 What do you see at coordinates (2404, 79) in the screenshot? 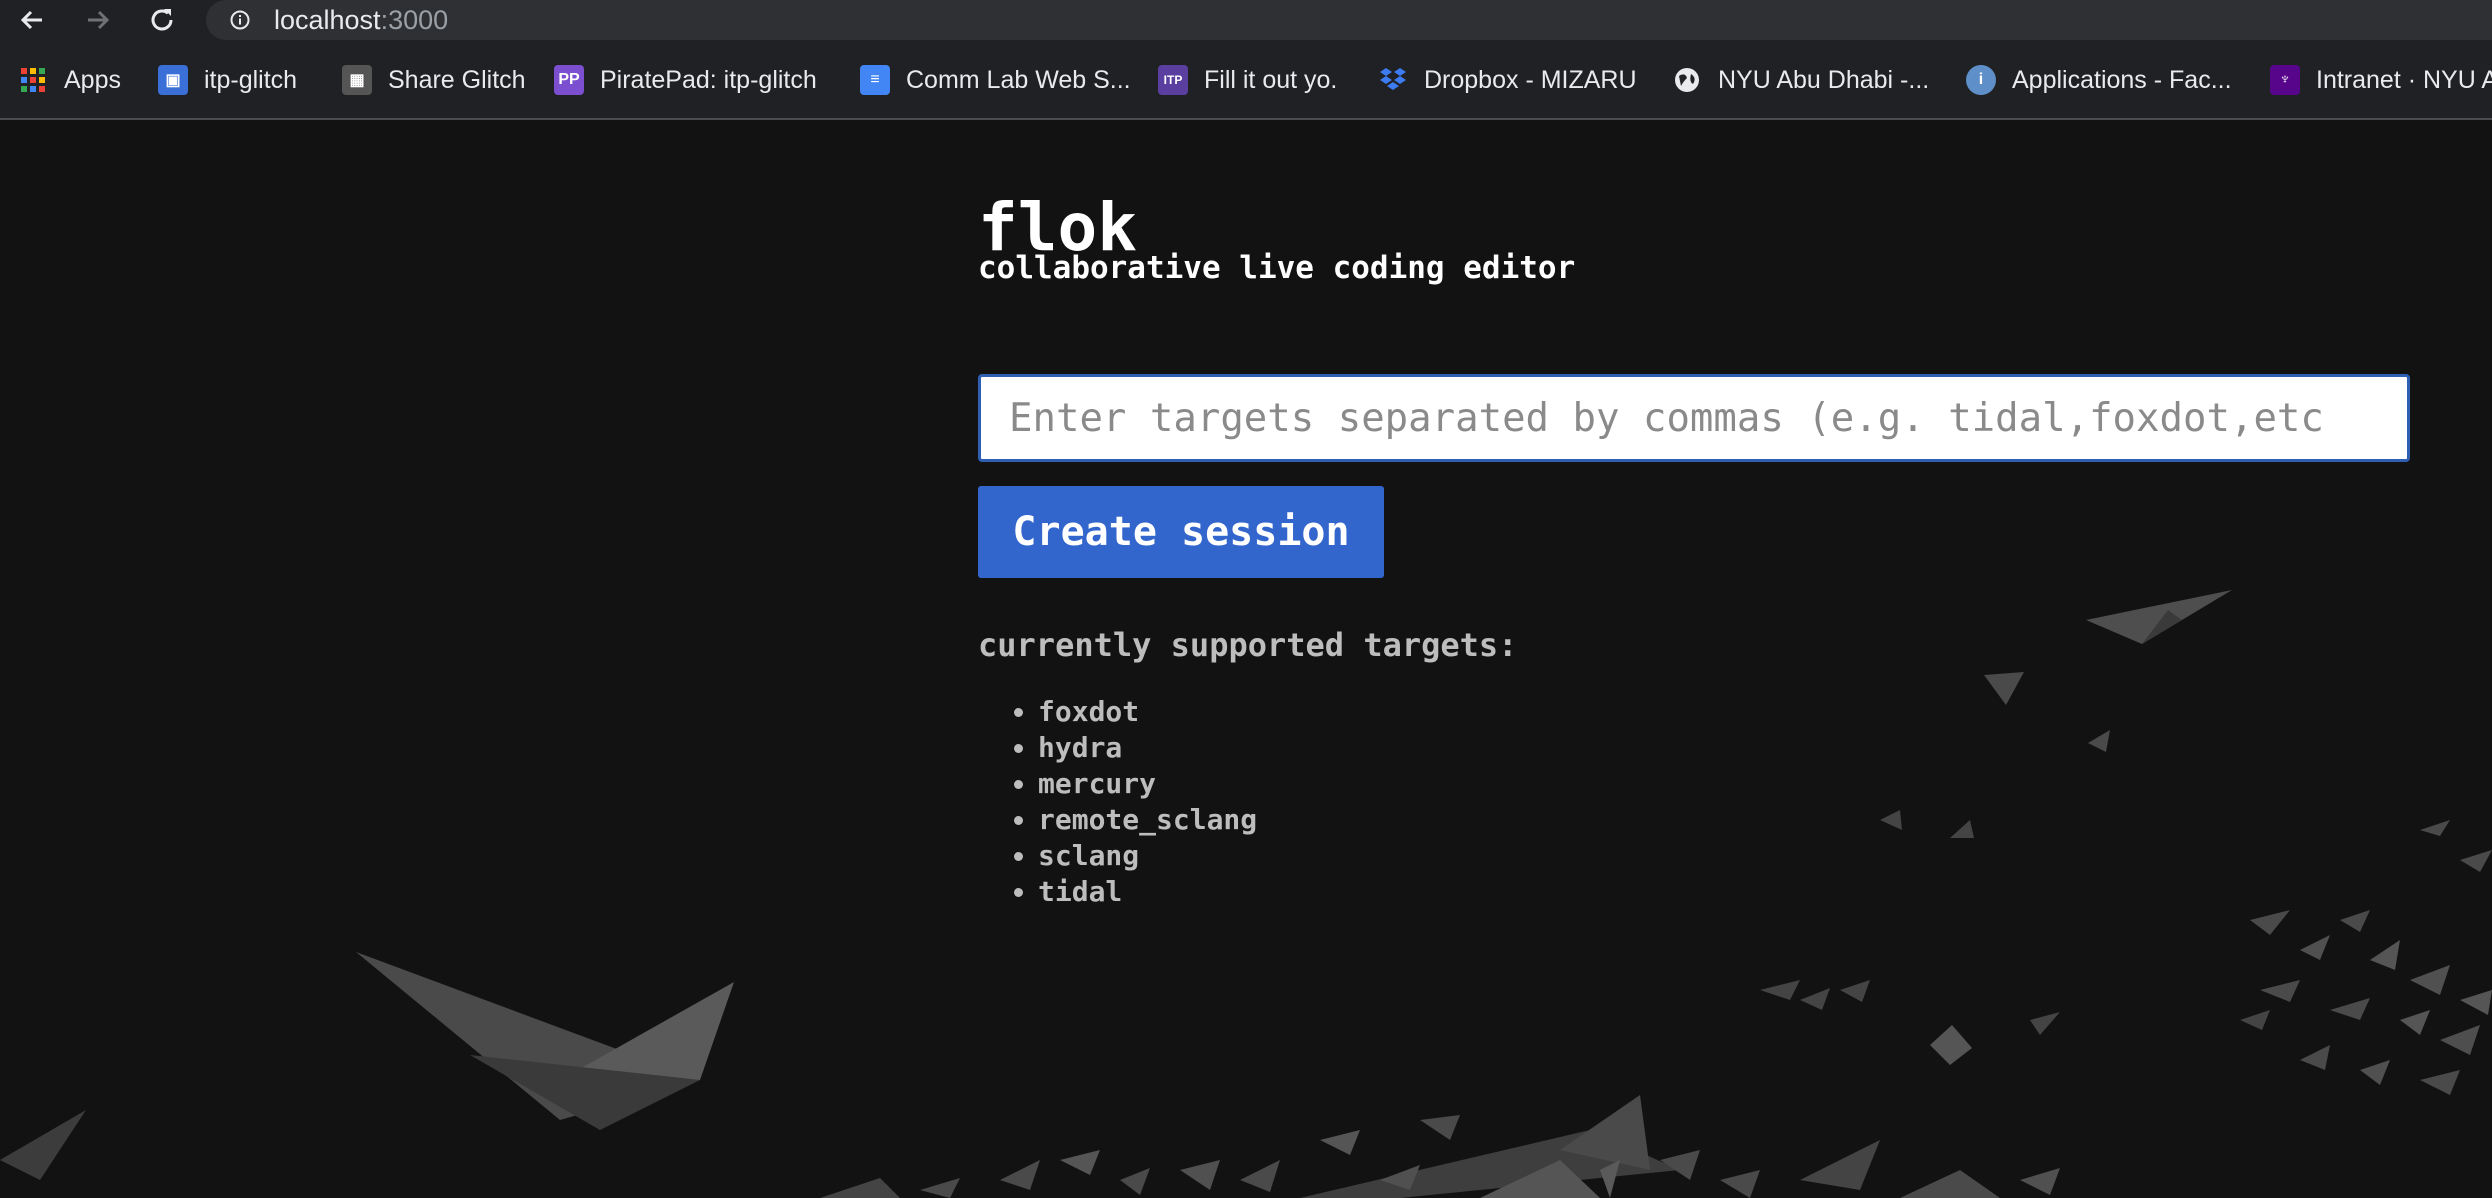
I see `bookmark-label: Intranet · NYU A` at bounding box center [2404, 79].